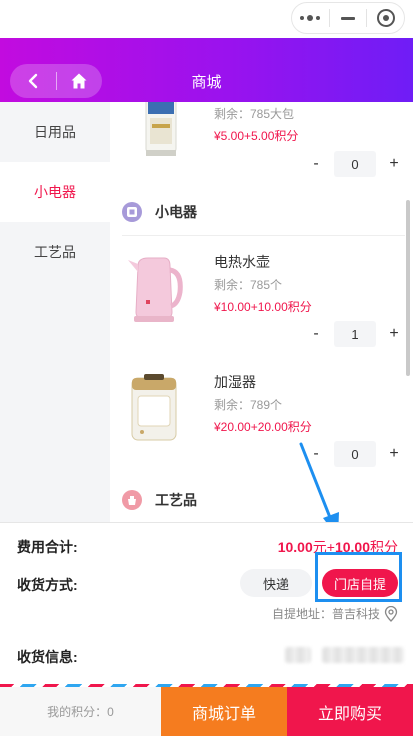  What do you see at coordinates (325, 614) in the screenshot?
I see `pickup-address-text: 自提地址：普吉科技` at bounding box center [325, 614].